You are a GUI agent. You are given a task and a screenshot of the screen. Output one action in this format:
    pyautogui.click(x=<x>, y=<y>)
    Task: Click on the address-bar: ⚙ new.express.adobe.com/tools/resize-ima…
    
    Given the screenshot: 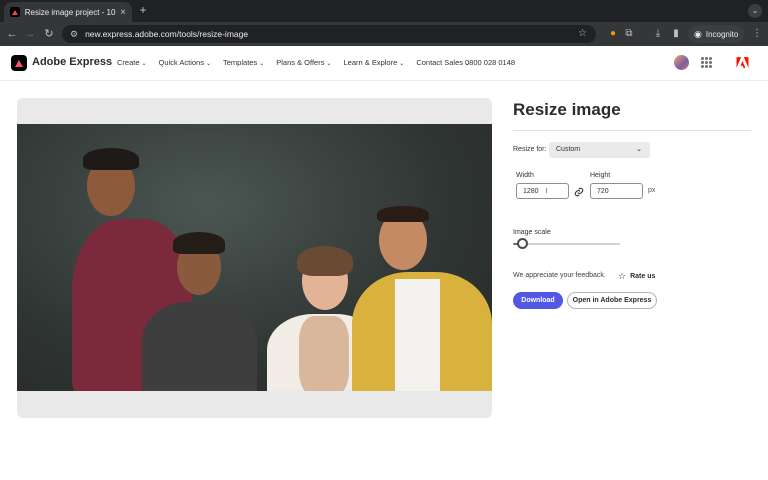 What is the action you would take?
    pyautogui.click(x=329, y=34)
    